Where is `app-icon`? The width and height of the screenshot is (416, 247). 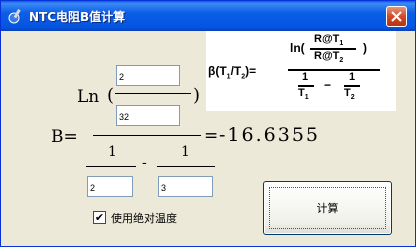 app-icon is located at coordinates (14, 16).